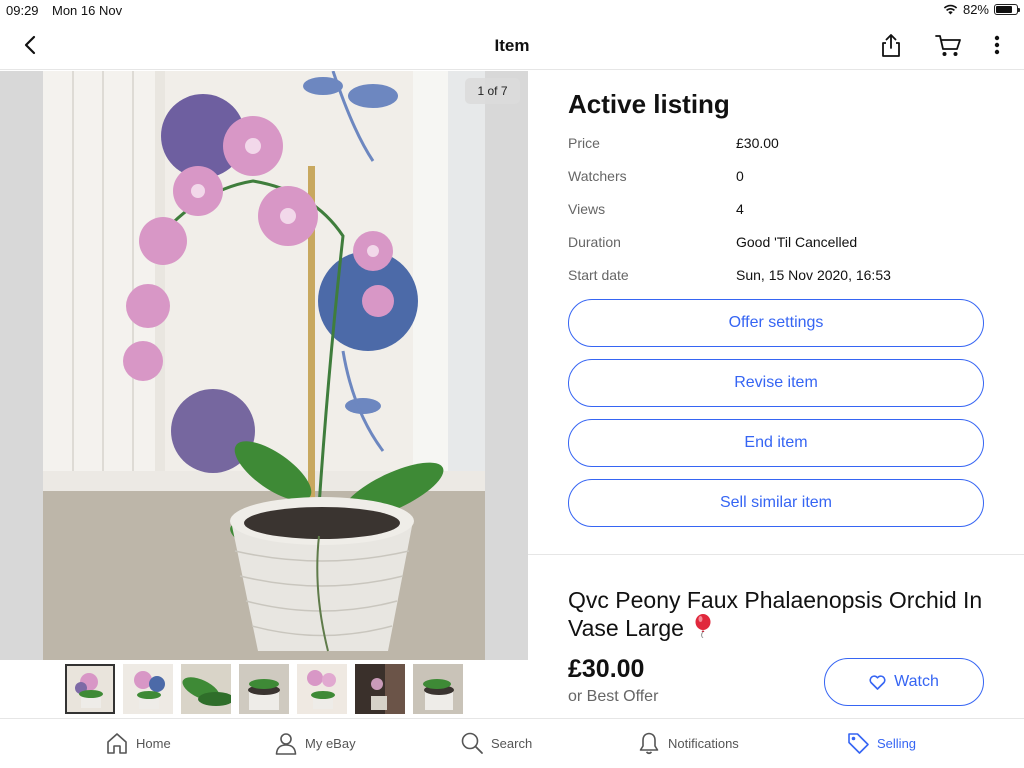  Describe the element at coordinates (649, 104) in the screenshot. I see `listing-status-heading: Active listing` at that location.